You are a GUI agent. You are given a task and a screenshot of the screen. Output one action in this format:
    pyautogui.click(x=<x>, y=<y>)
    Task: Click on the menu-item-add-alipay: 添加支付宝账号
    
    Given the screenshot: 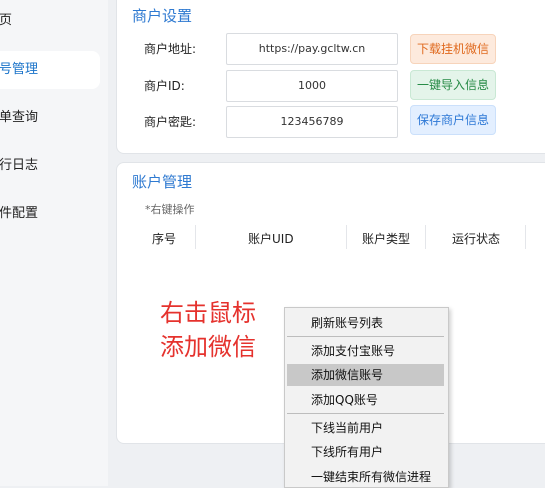 What is the action you would take?
    pyautogui.click(x=365, y=351)
    